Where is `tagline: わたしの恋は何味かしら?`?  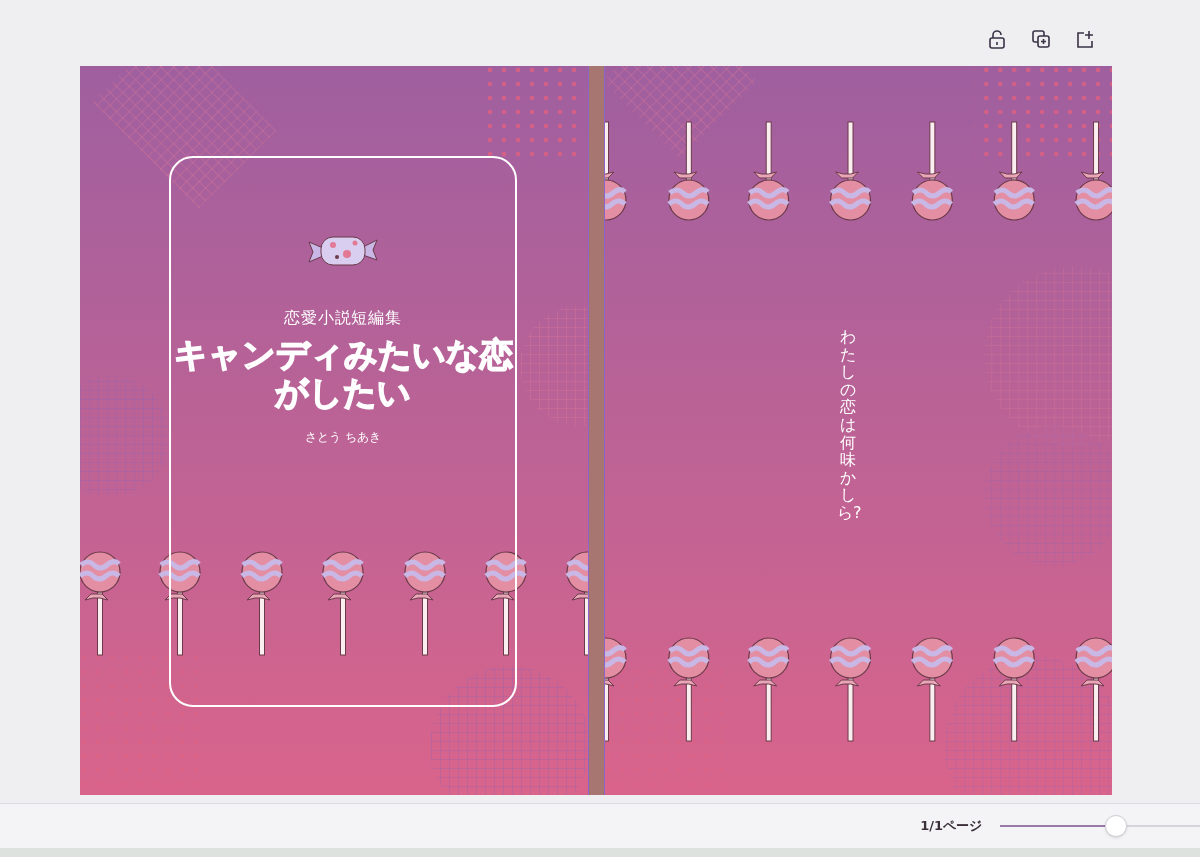 tagline: わたしの恋は何味かしら? is located at coordinates (848, 425).